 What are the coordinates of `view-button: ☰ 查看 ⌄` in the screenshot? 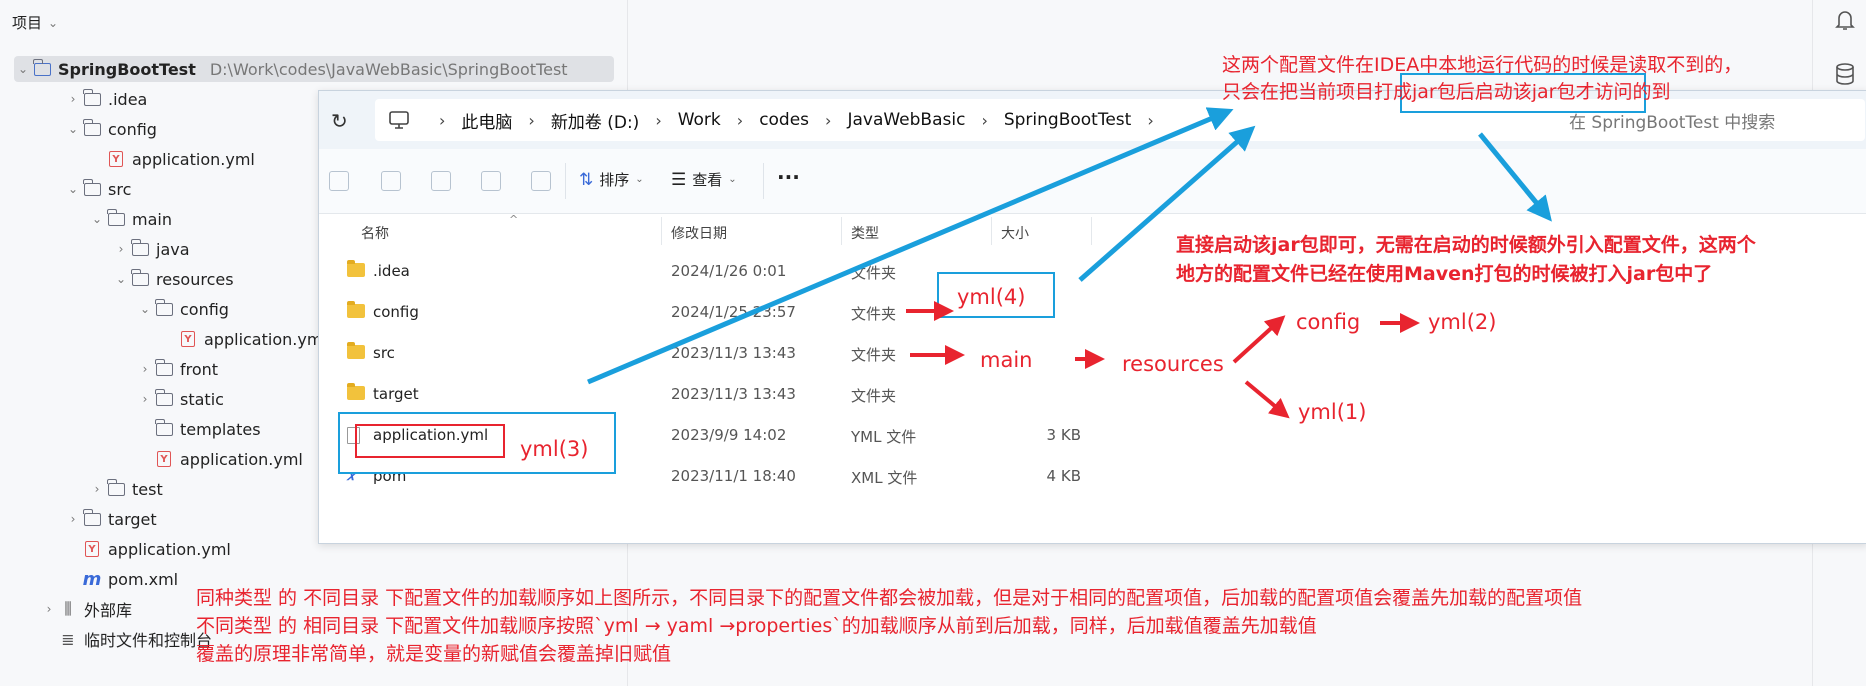 It's located at (704, 179).